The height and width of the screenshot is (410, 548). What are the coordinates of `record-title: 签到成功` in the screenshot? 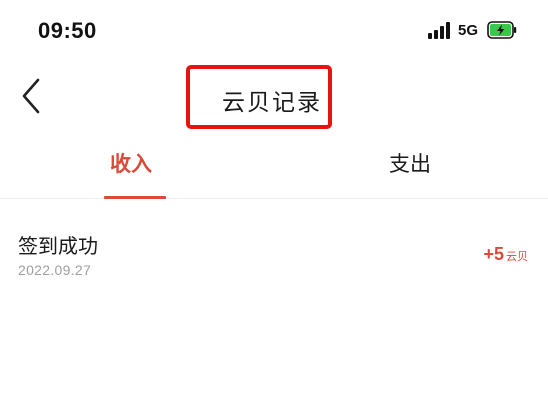 It's located at (58, 246).